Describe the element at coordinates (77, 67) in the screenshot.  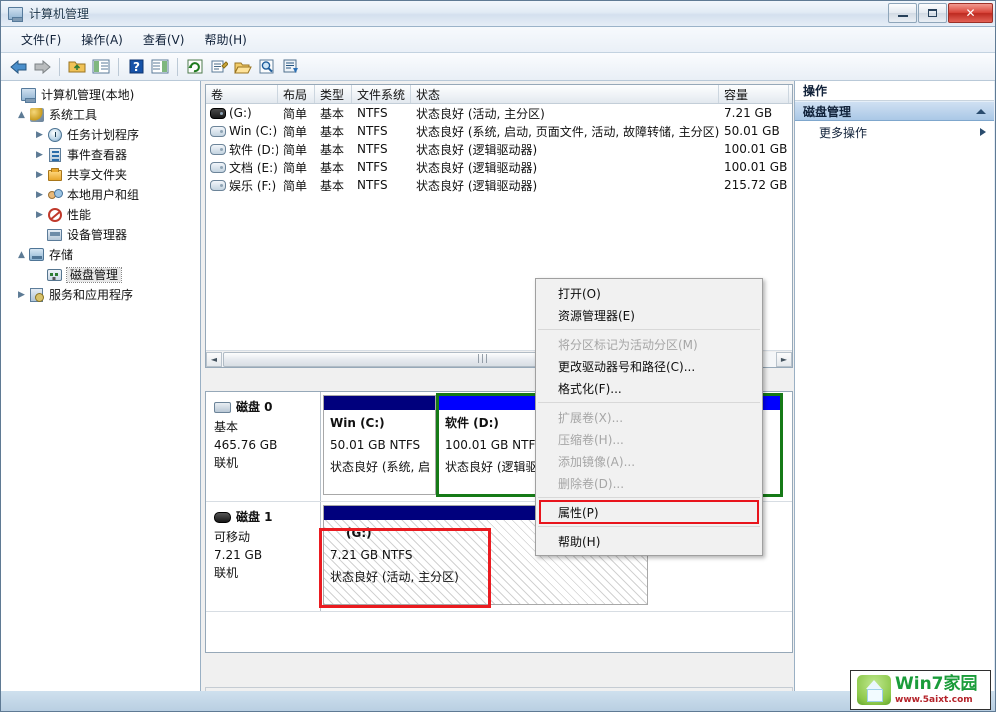
I see `up-folder-icon` at that location.